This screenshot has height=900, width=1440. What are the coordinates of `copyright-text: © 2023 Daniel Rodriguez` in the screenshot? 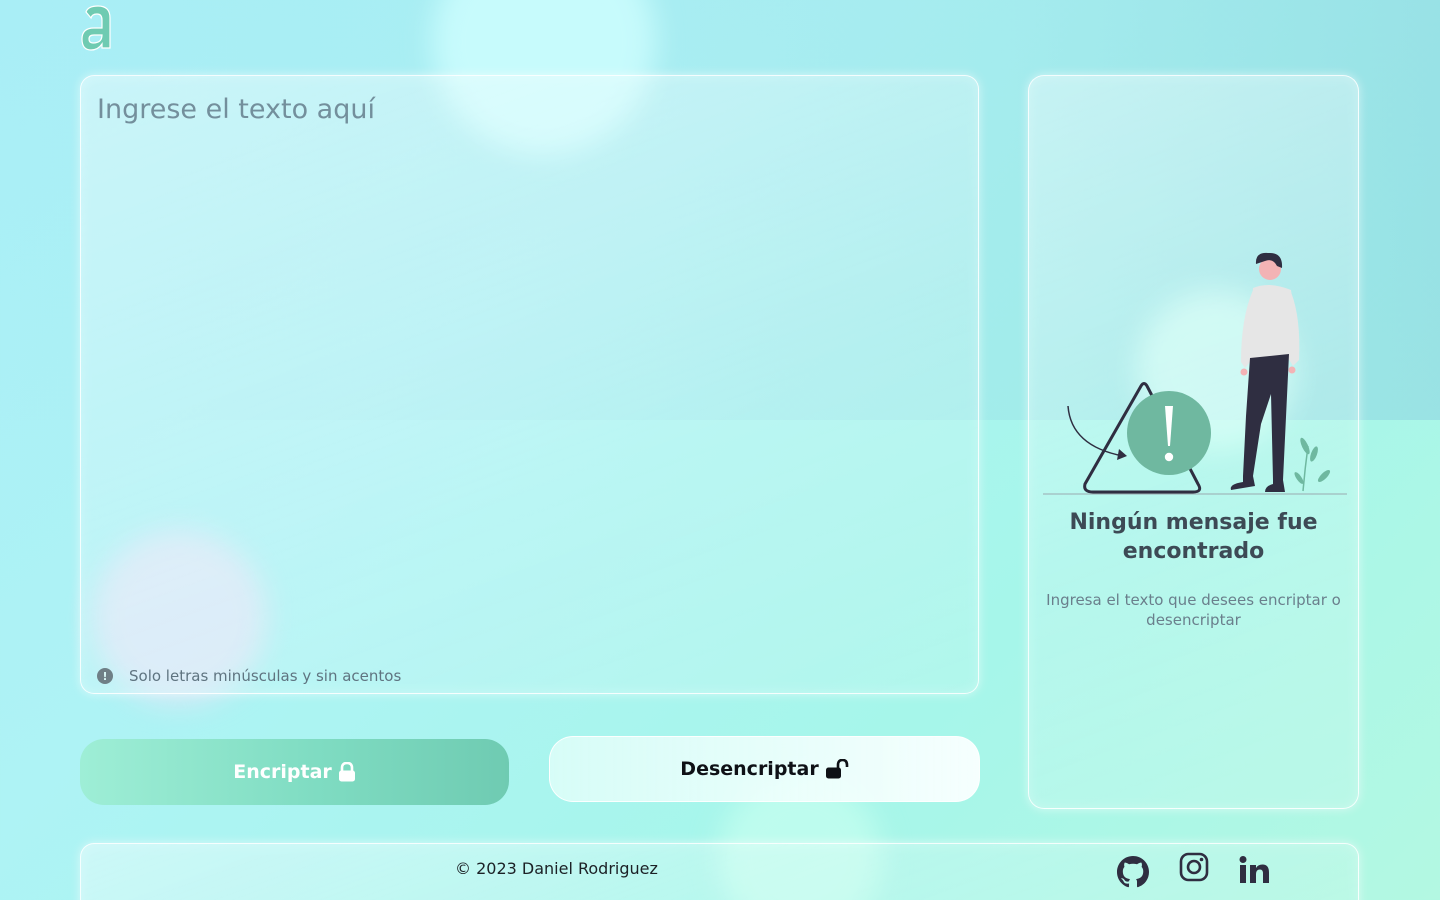 It's located at (556, 868).